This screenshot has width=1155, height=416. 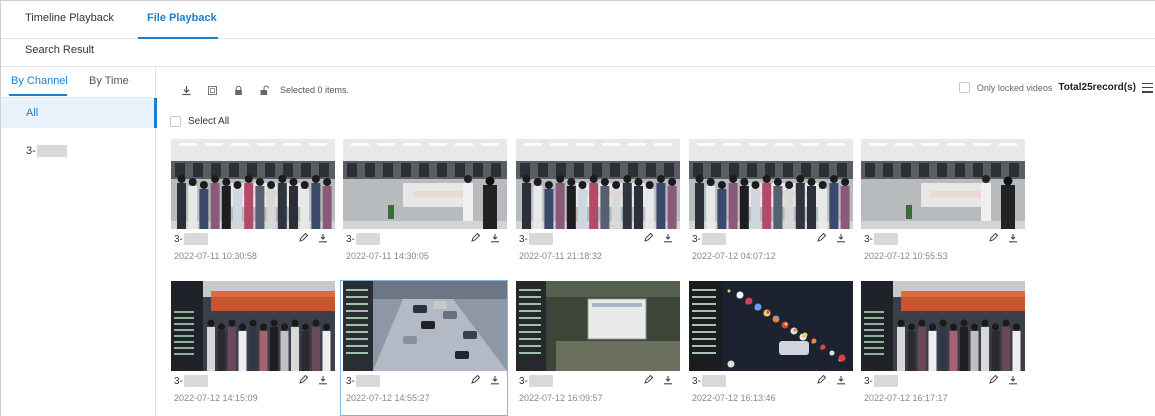 I want to click on record-time: 2022-07-12 16:09:57, so click(x=561, y=398).